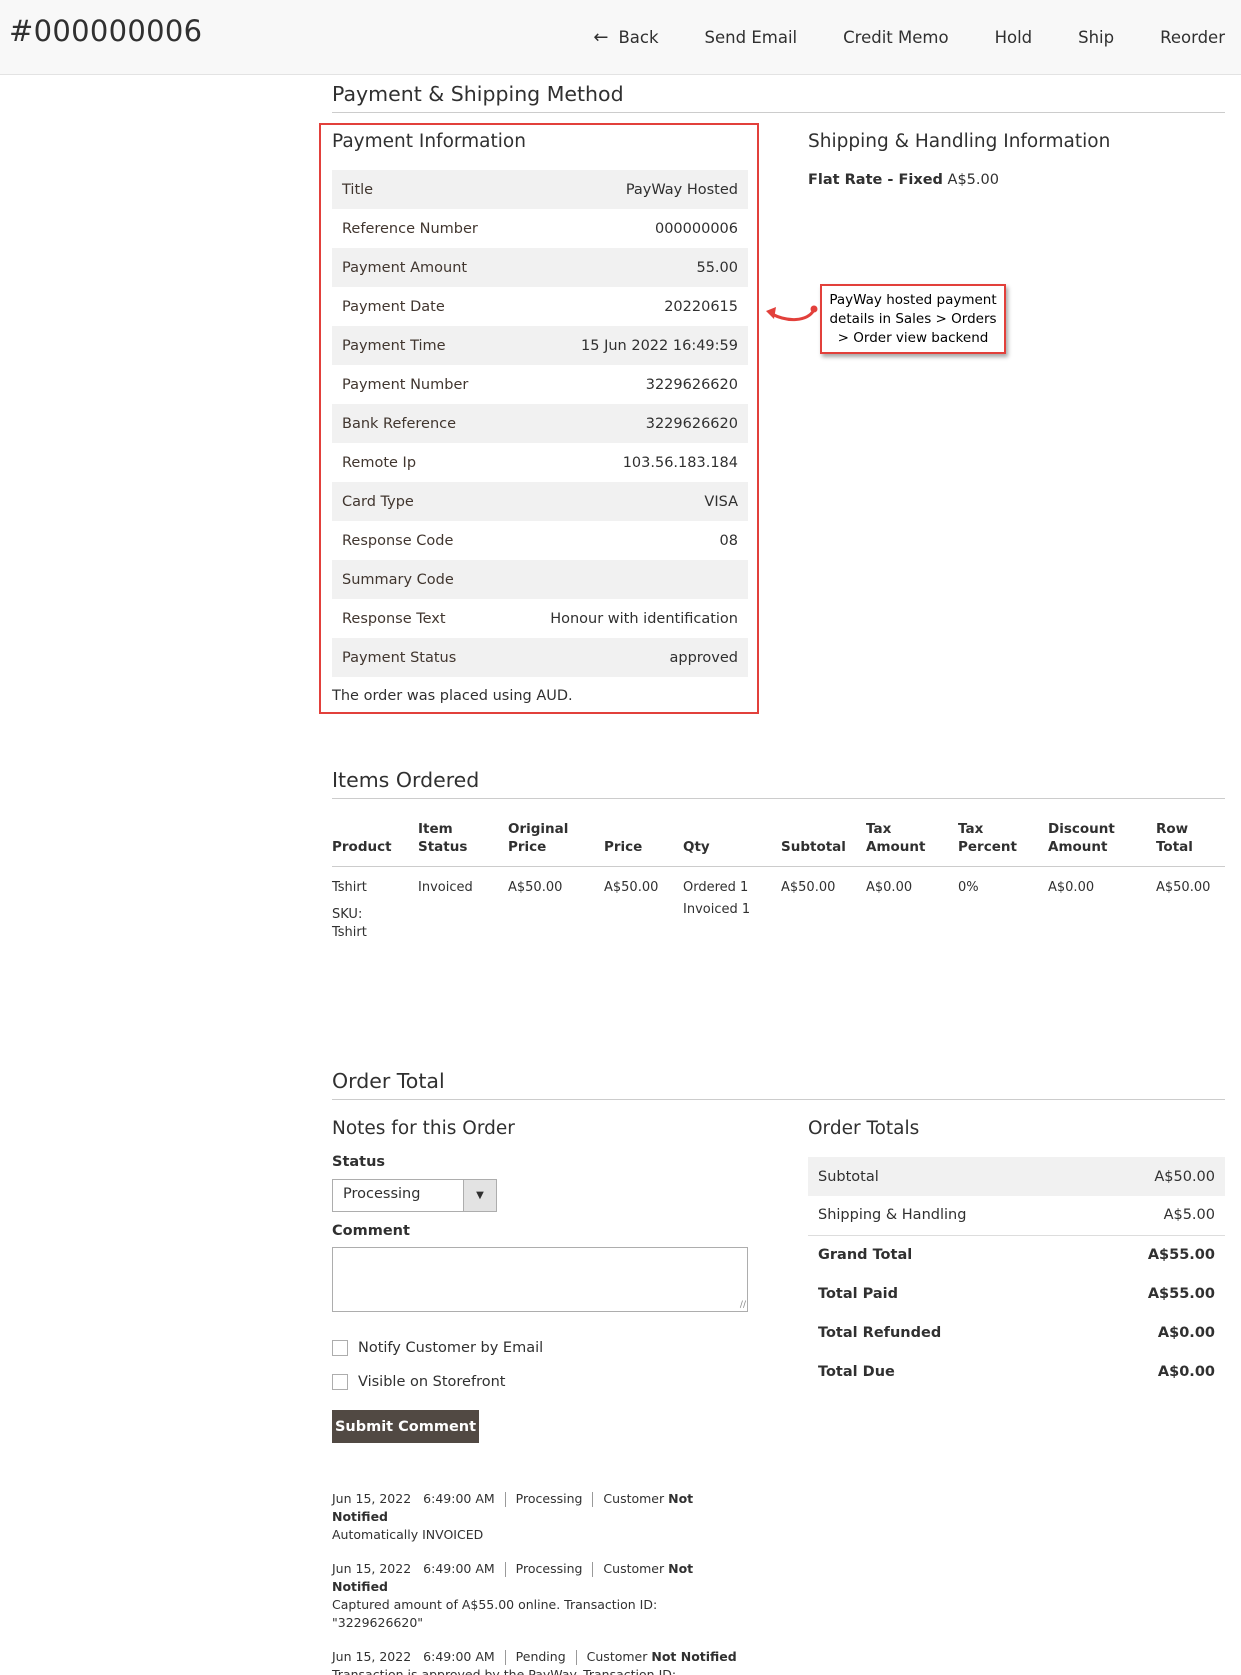 Image resolution: width=1241 pixels, height=1675 pixels. Describe the element at coordinates (1189, 37) in the screenshot. I see `reorder-button: Reorder` at that location.